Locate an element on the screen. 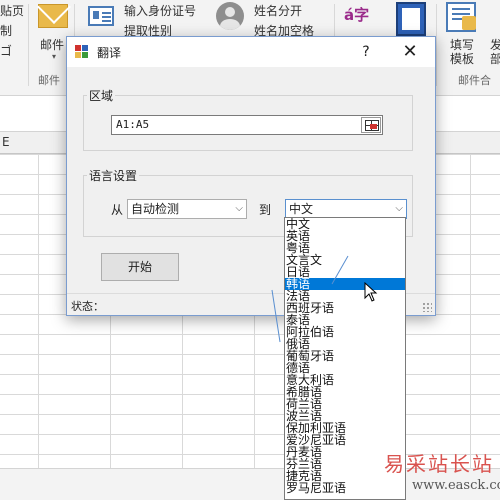 The image size is (500, 500). mail-dropdown-icon: ▾ is located at coordinates (54, 56).